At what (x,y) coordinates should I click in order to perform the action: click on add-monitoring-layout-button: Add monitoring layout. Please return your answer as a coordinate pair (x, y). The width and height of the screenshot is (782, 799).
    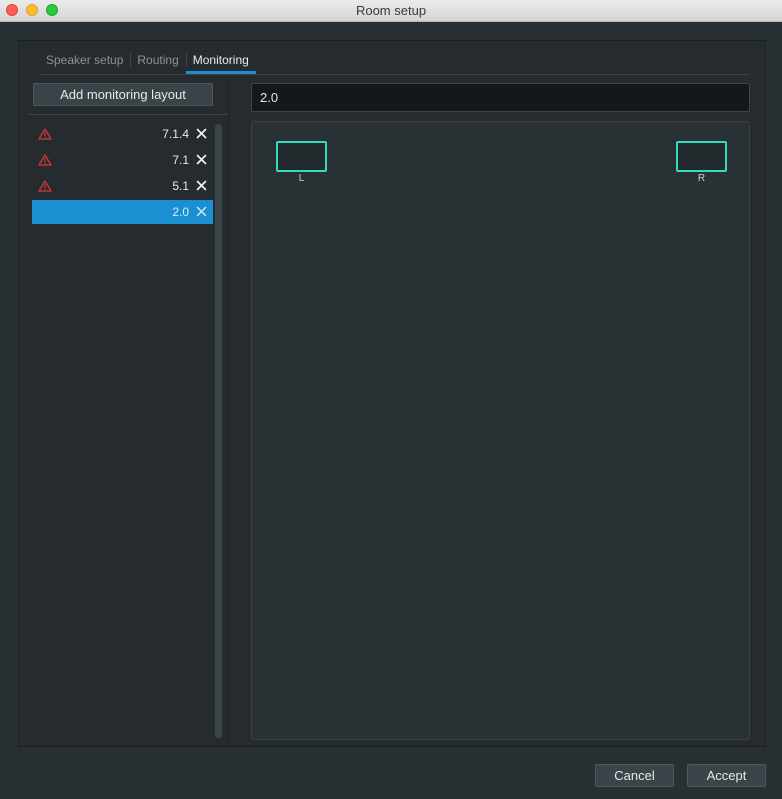
    Looking at the image, I should click on (123, 94).